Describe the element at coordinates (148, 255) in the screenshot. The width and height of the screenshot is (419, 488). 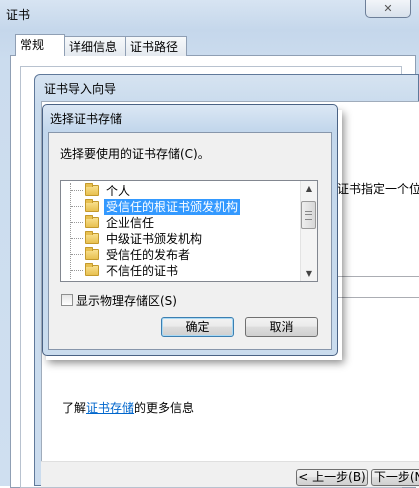
I see `tree-item-label: 受信任的发布者` at that location.